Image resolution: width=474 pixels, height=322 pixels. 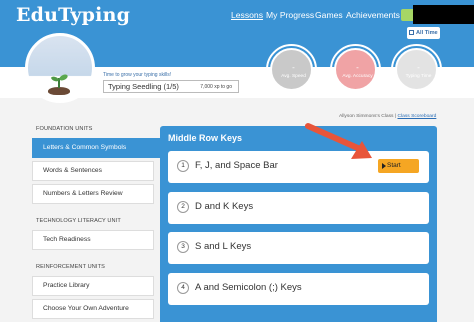 I want to click on lesson-name: S and L Keys, so click(x=223, y=246).